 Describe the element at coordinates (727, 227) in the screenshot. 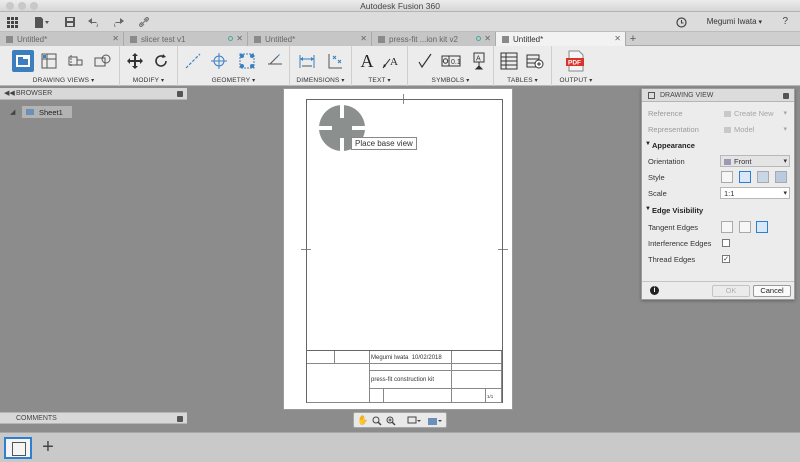

I see `tangent-edges-off-icon` at that location.